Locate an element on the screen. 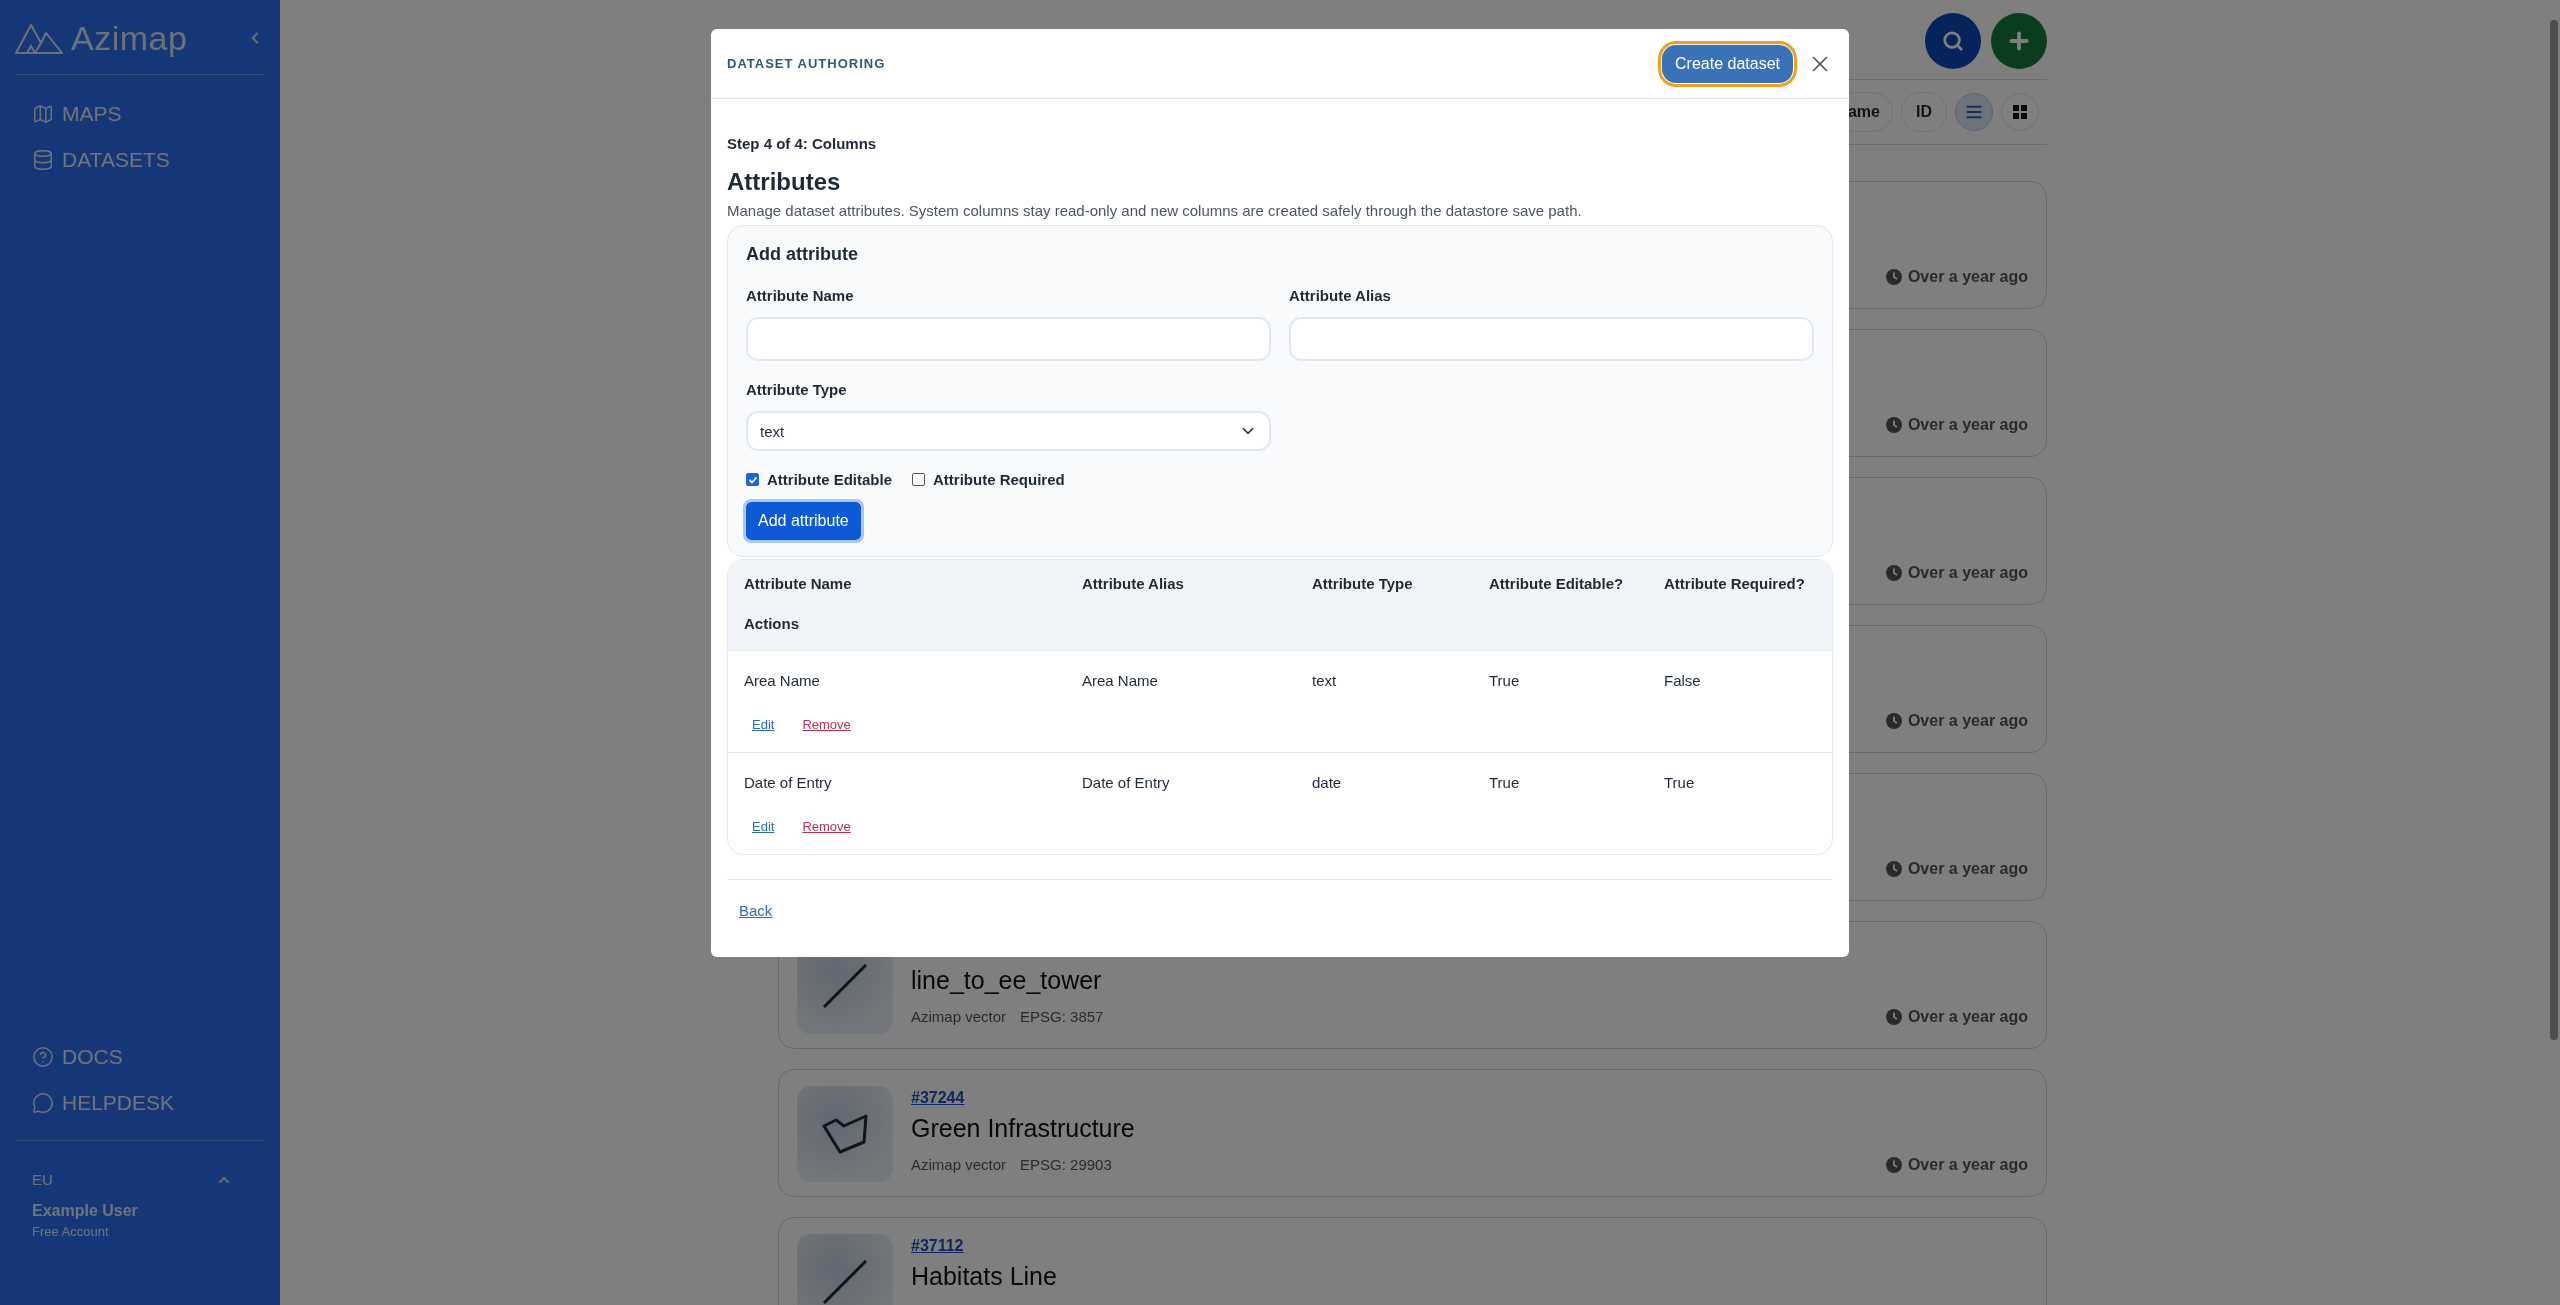 This screenshot has width=2560, height=1305. dataset-card: #37112 Habitats Line is located at coordinates (1412, 1261).